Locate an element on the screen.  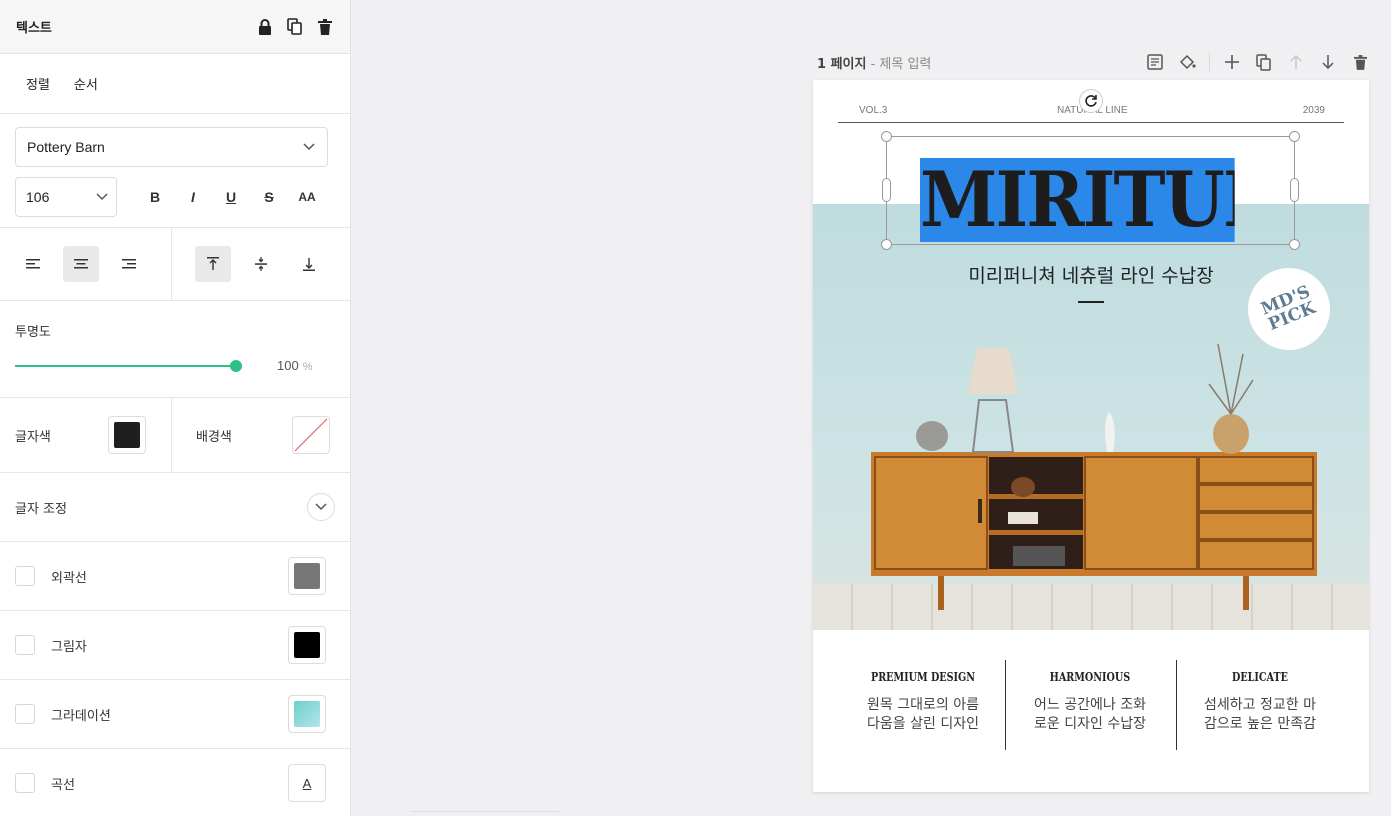
add-page-icon is located at coordinates (1232, 62).